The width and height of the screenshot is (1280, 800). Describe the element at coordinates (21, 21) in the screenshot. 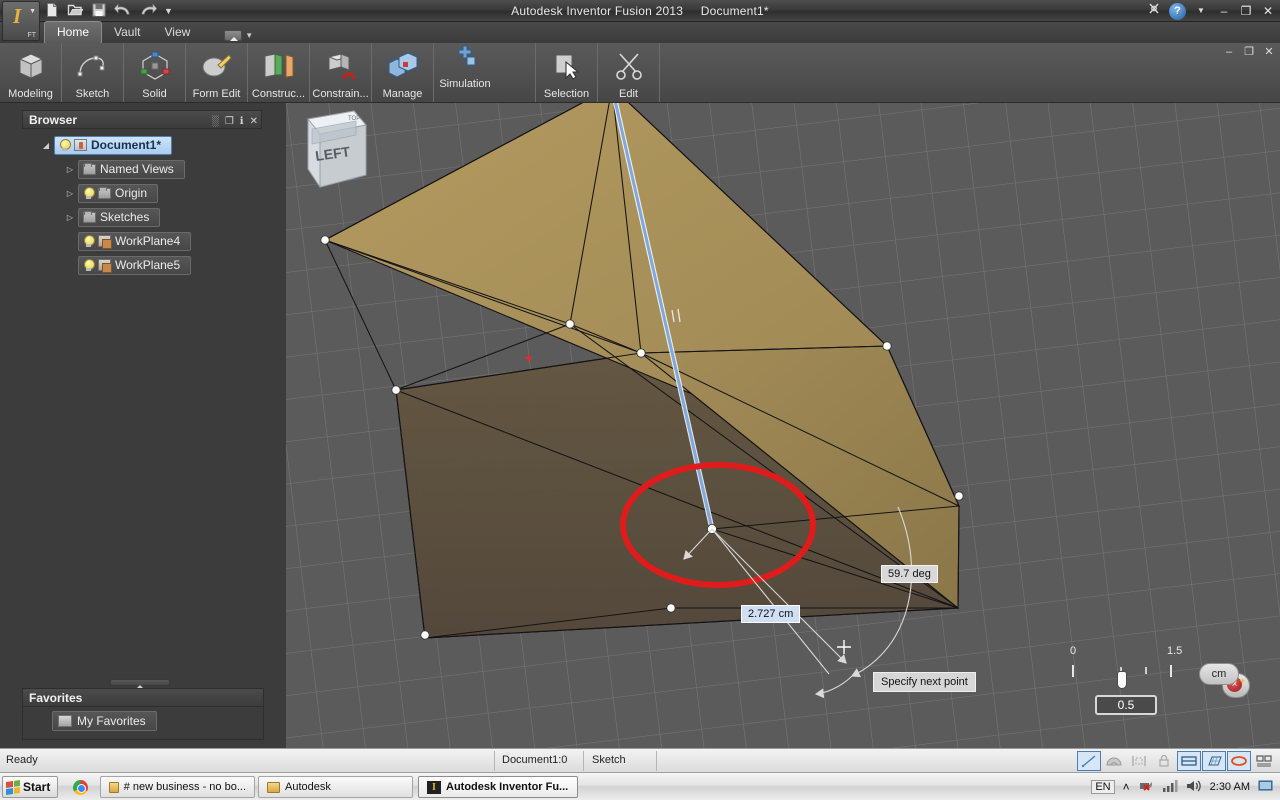

I see `application-menu-button: I FT ▼` at that location.